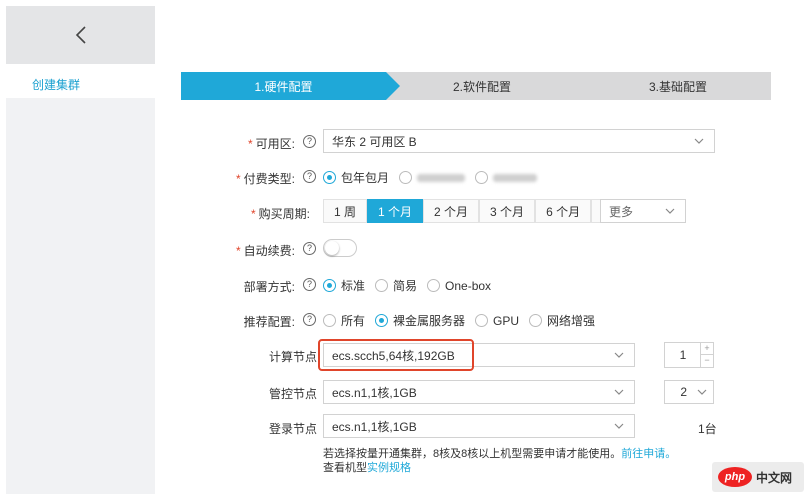 The image size is (806, 494). What do you see at coordinates (774, 477) in the screenshot?
I see `watermark-text: 中文网` at bounding box center [774, 477].